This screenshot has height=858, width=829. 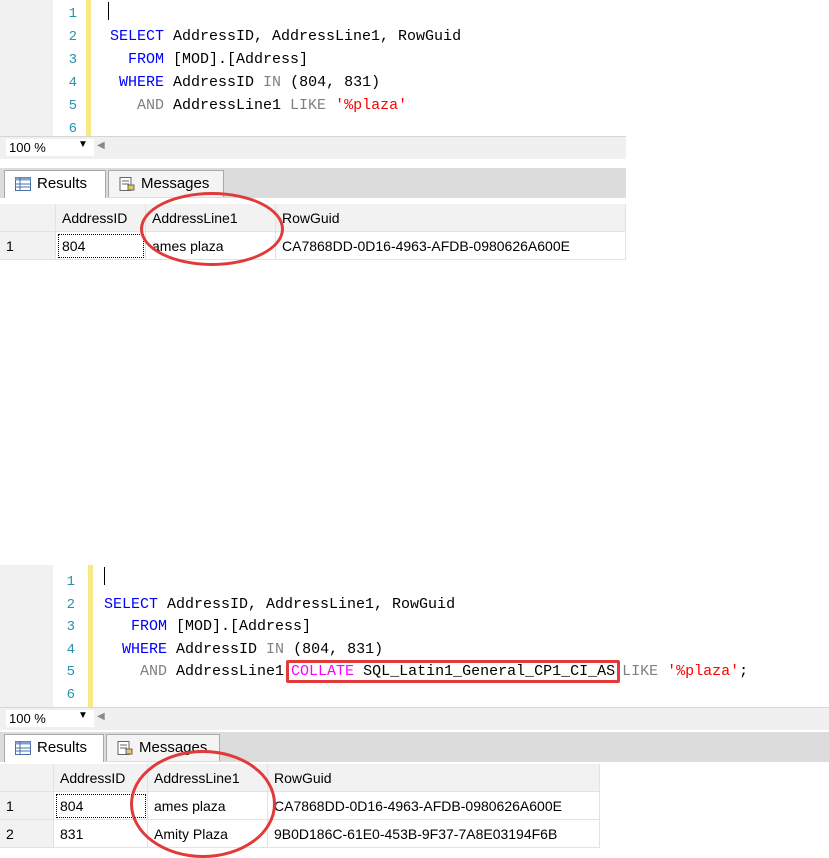 What do you see at coordinates (323, 671) in the screenshot?
I see `collate-keyword: COLLATE` at bounding box center [323, 671].